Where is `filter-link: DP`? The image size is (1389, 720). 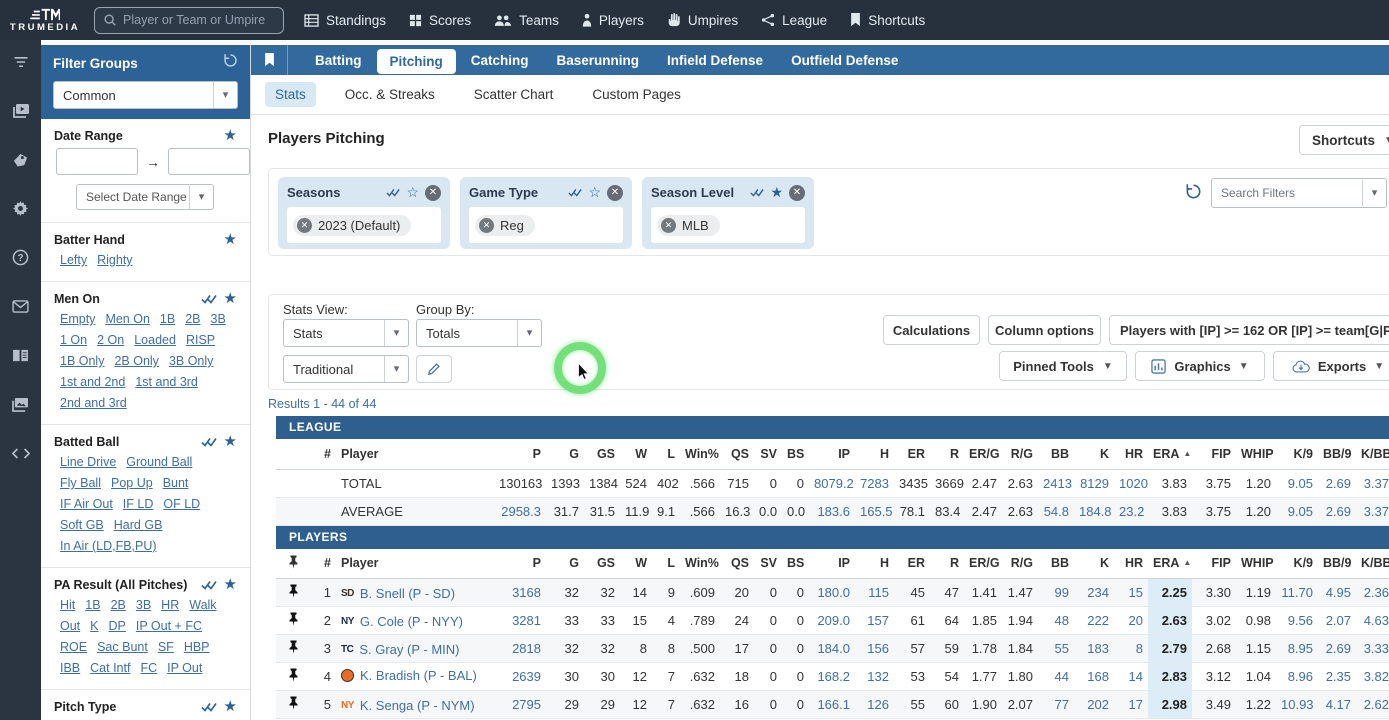 filter-link: DP is located at coordinates (117, 626).